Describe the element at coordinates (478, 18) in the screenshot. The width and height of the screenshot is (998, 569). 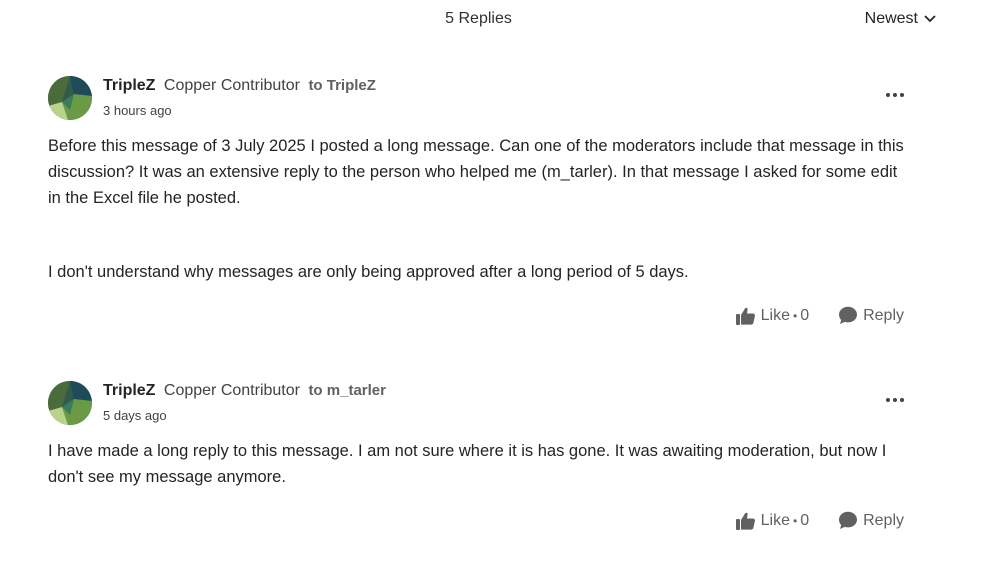
I see `replies-count: 5 Replies` at that location.